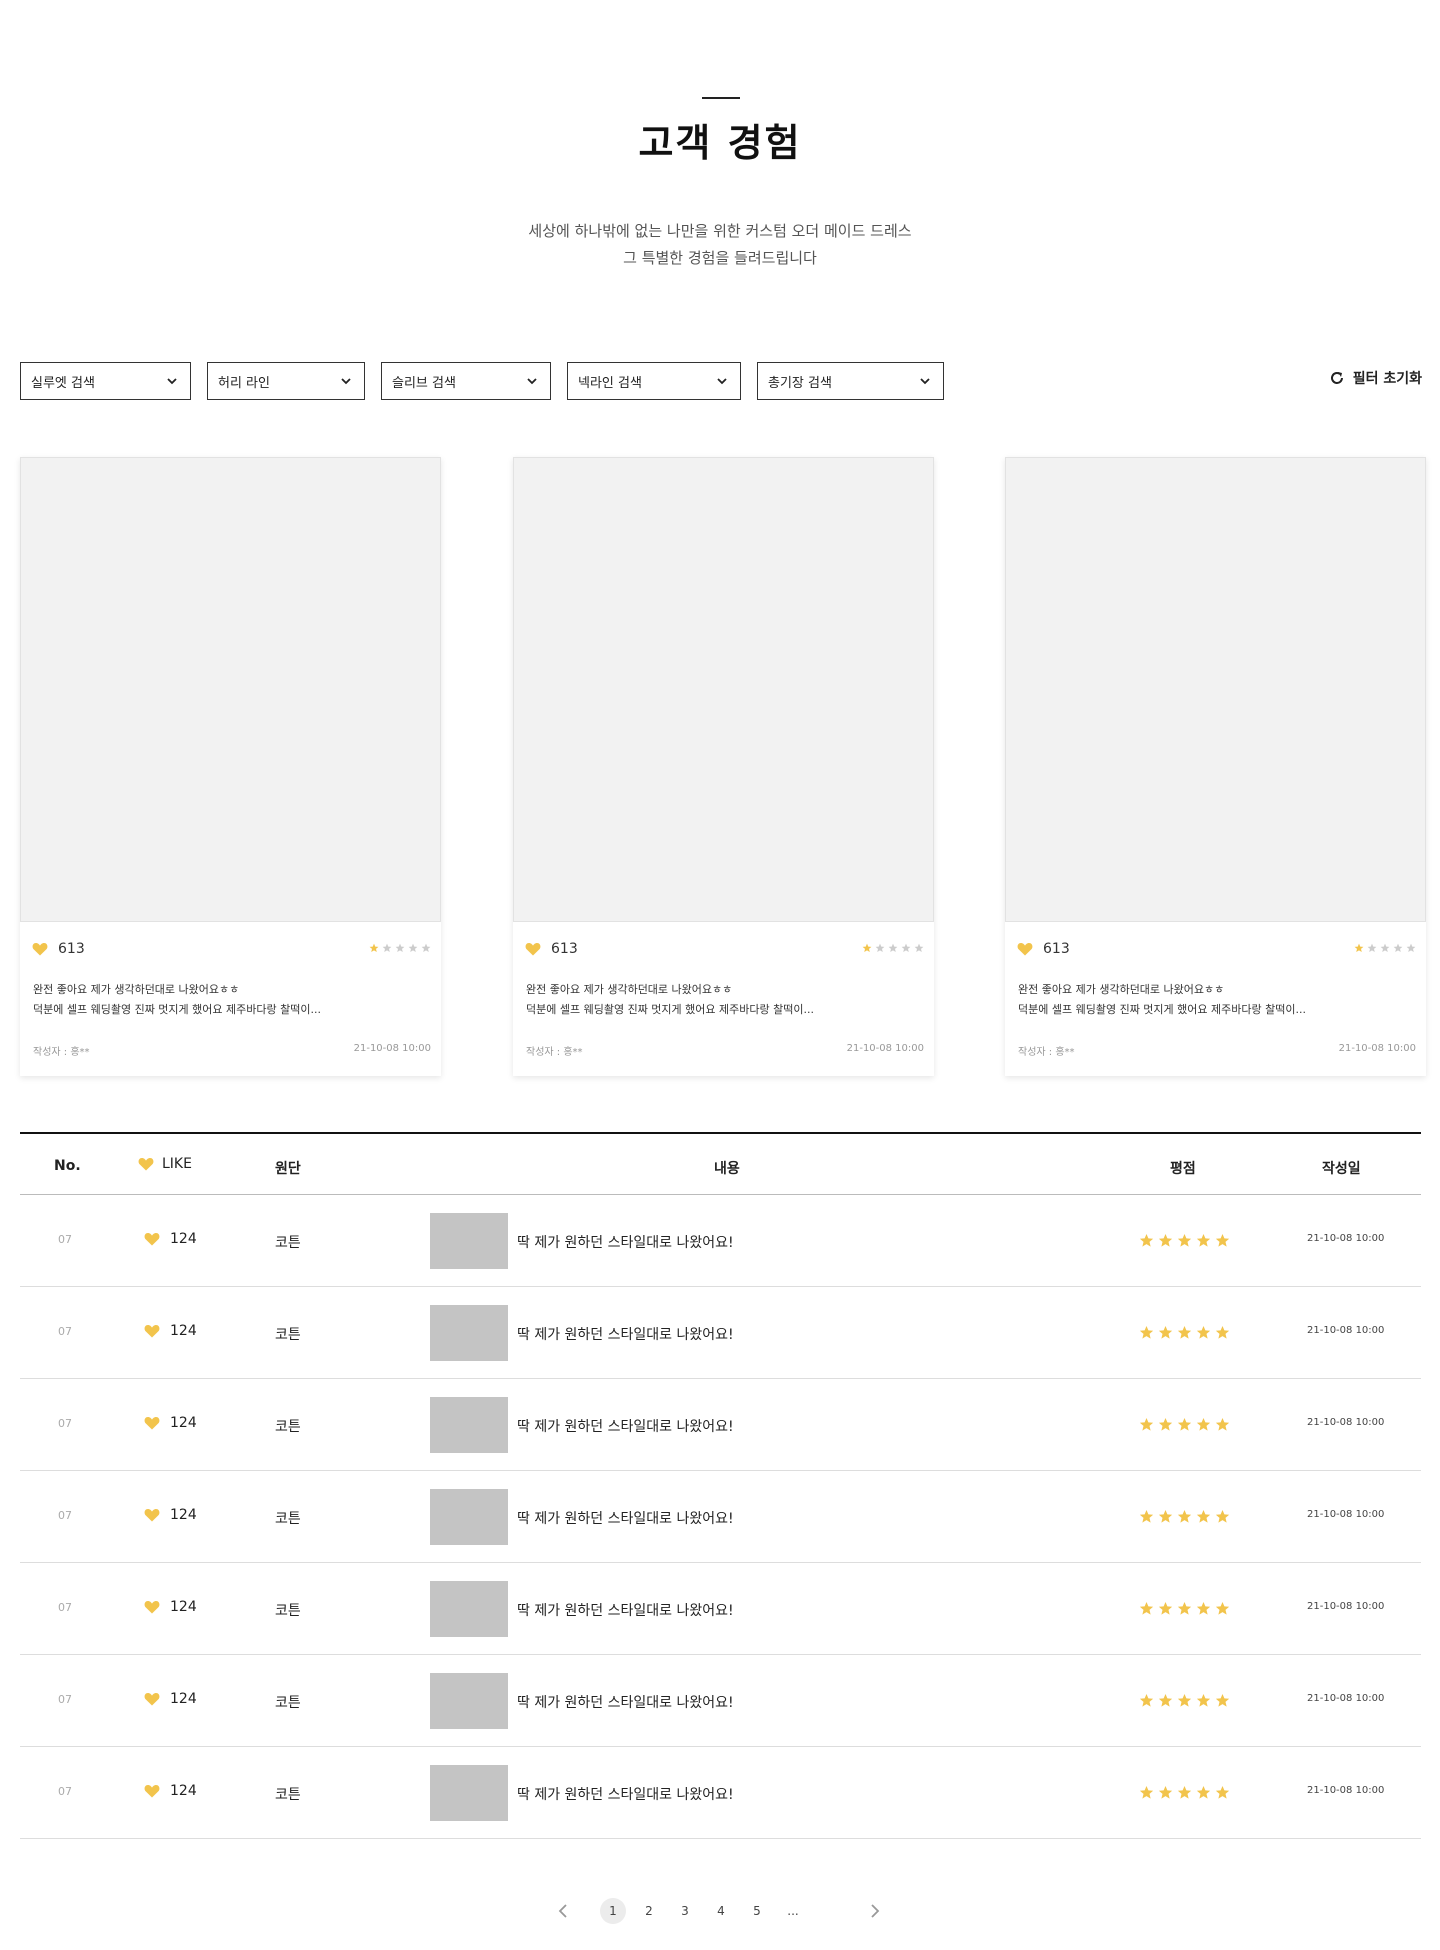 This screenshot has height=1950, width=1440. I want to click on row-date: 21-10-08 10:00, so click(1346, 1698).